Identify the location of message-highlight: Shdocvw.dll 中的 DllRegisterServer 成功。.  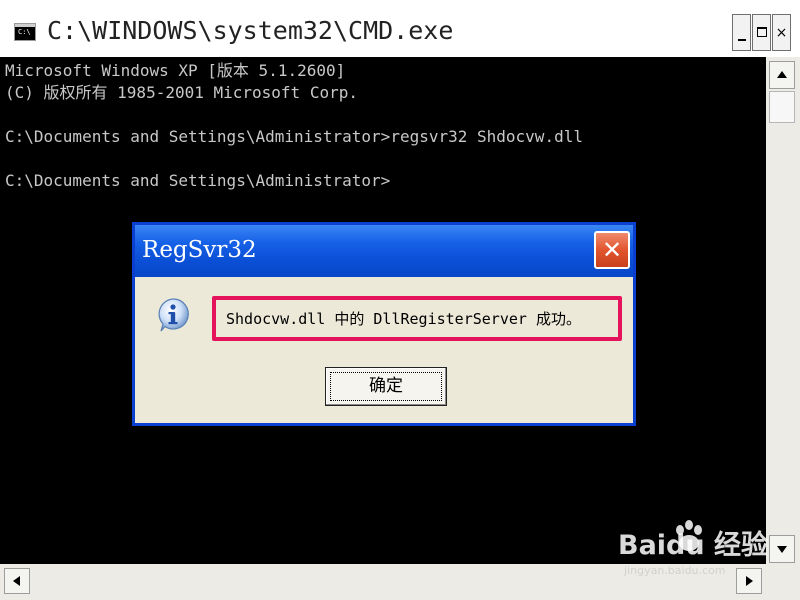
(417, 318).